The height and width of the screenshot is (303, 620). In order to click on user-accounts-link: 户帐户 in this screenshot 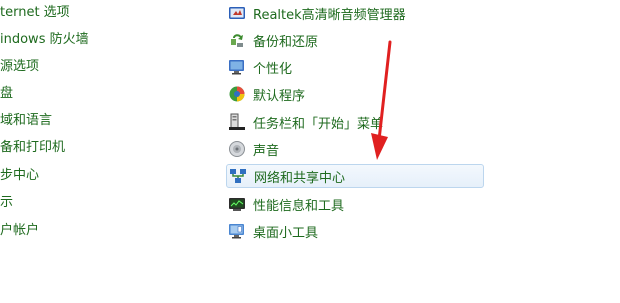, I will do `click(19, 231)`.